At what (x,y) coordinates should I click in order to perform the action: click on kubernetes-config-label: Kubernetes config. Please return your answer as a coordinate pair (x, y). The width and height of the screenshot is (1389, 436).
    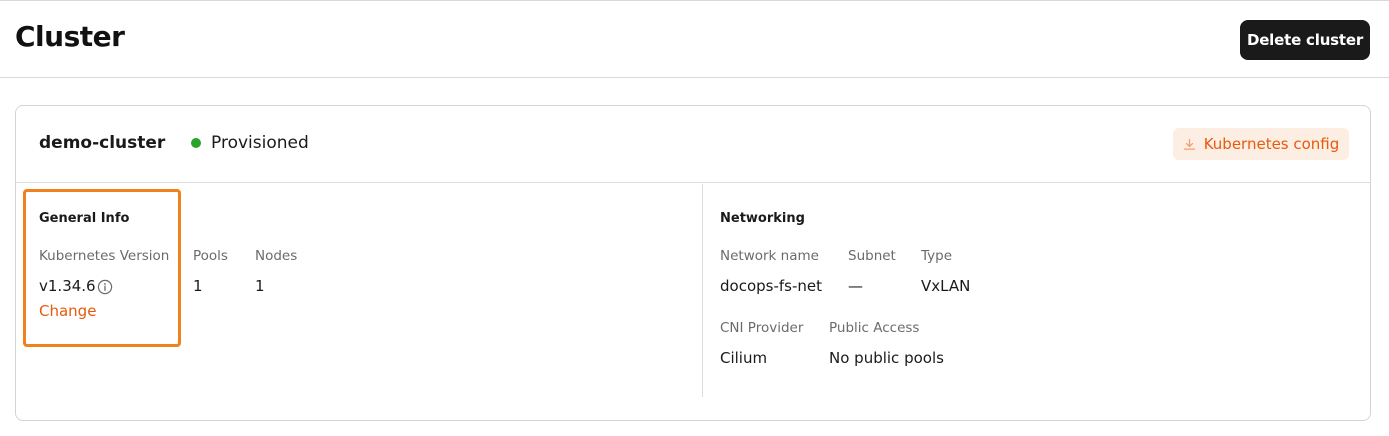
    Looking at the image, I should click on (1271, 144).